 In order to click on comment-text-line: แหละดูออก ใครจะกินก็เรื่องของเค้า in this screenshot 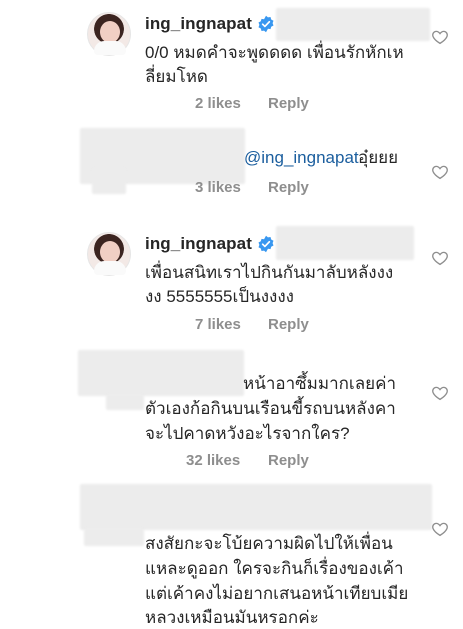, I will do `click(274, 568)`.